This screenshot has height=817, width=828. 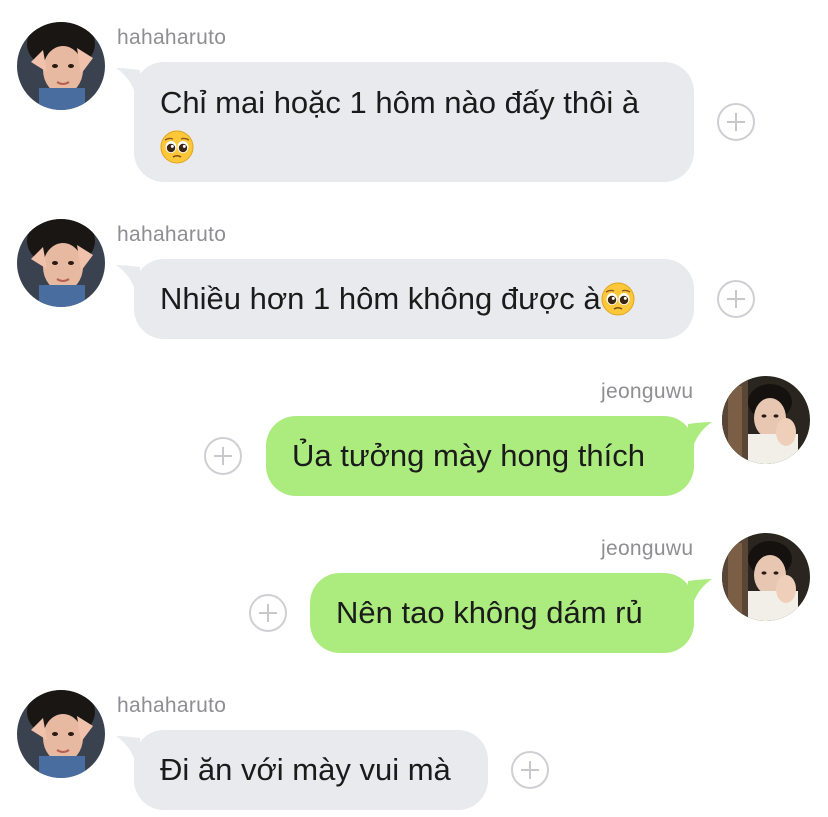 What do you see at coordinates (489, 612) in the screenshot?
I see `message-text: Nên tao không dám rủ` at bounding box center [489, 612].